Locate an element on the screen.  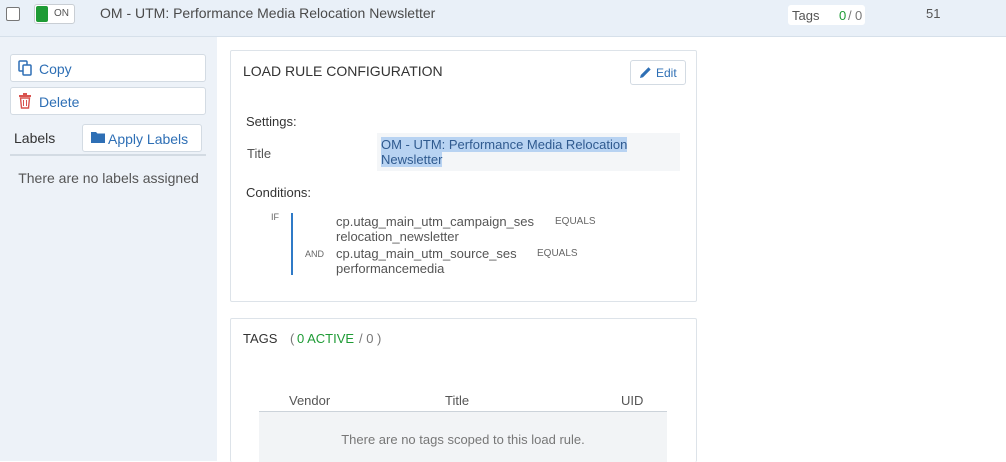
tags-paren-close: ) is located at coordinates (379, 338).